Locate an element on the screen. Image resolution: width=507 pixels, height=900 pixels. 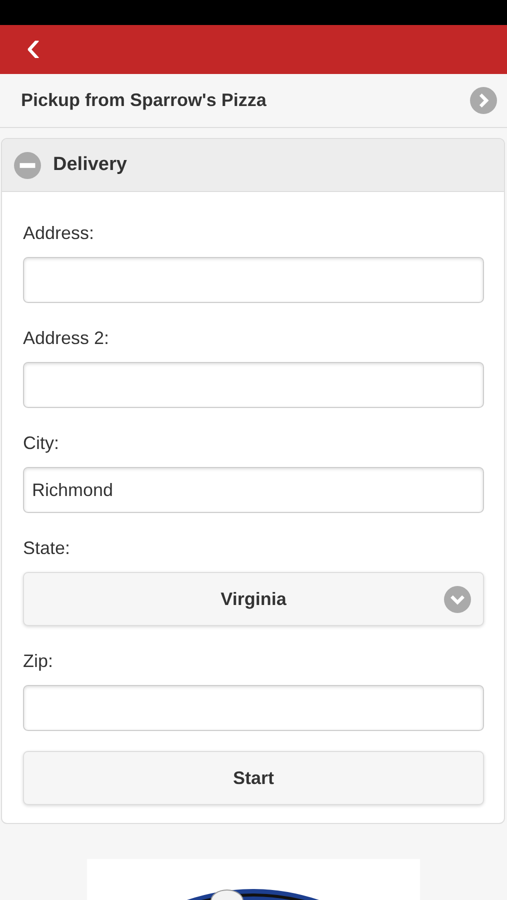
field-label: Address 2: is located at coordinates (66, 338).